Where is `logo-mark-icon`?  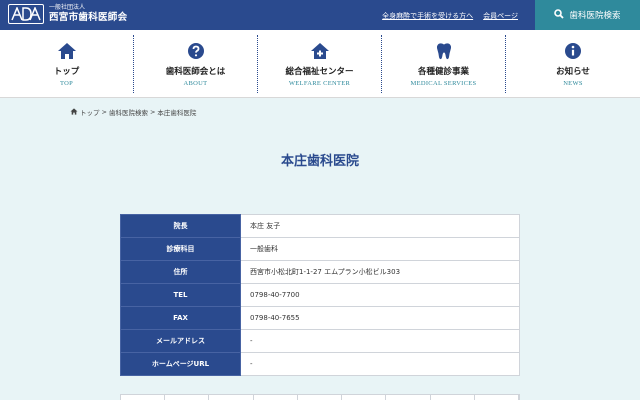
logo-mark-icon is located at coordinates (26, 14).